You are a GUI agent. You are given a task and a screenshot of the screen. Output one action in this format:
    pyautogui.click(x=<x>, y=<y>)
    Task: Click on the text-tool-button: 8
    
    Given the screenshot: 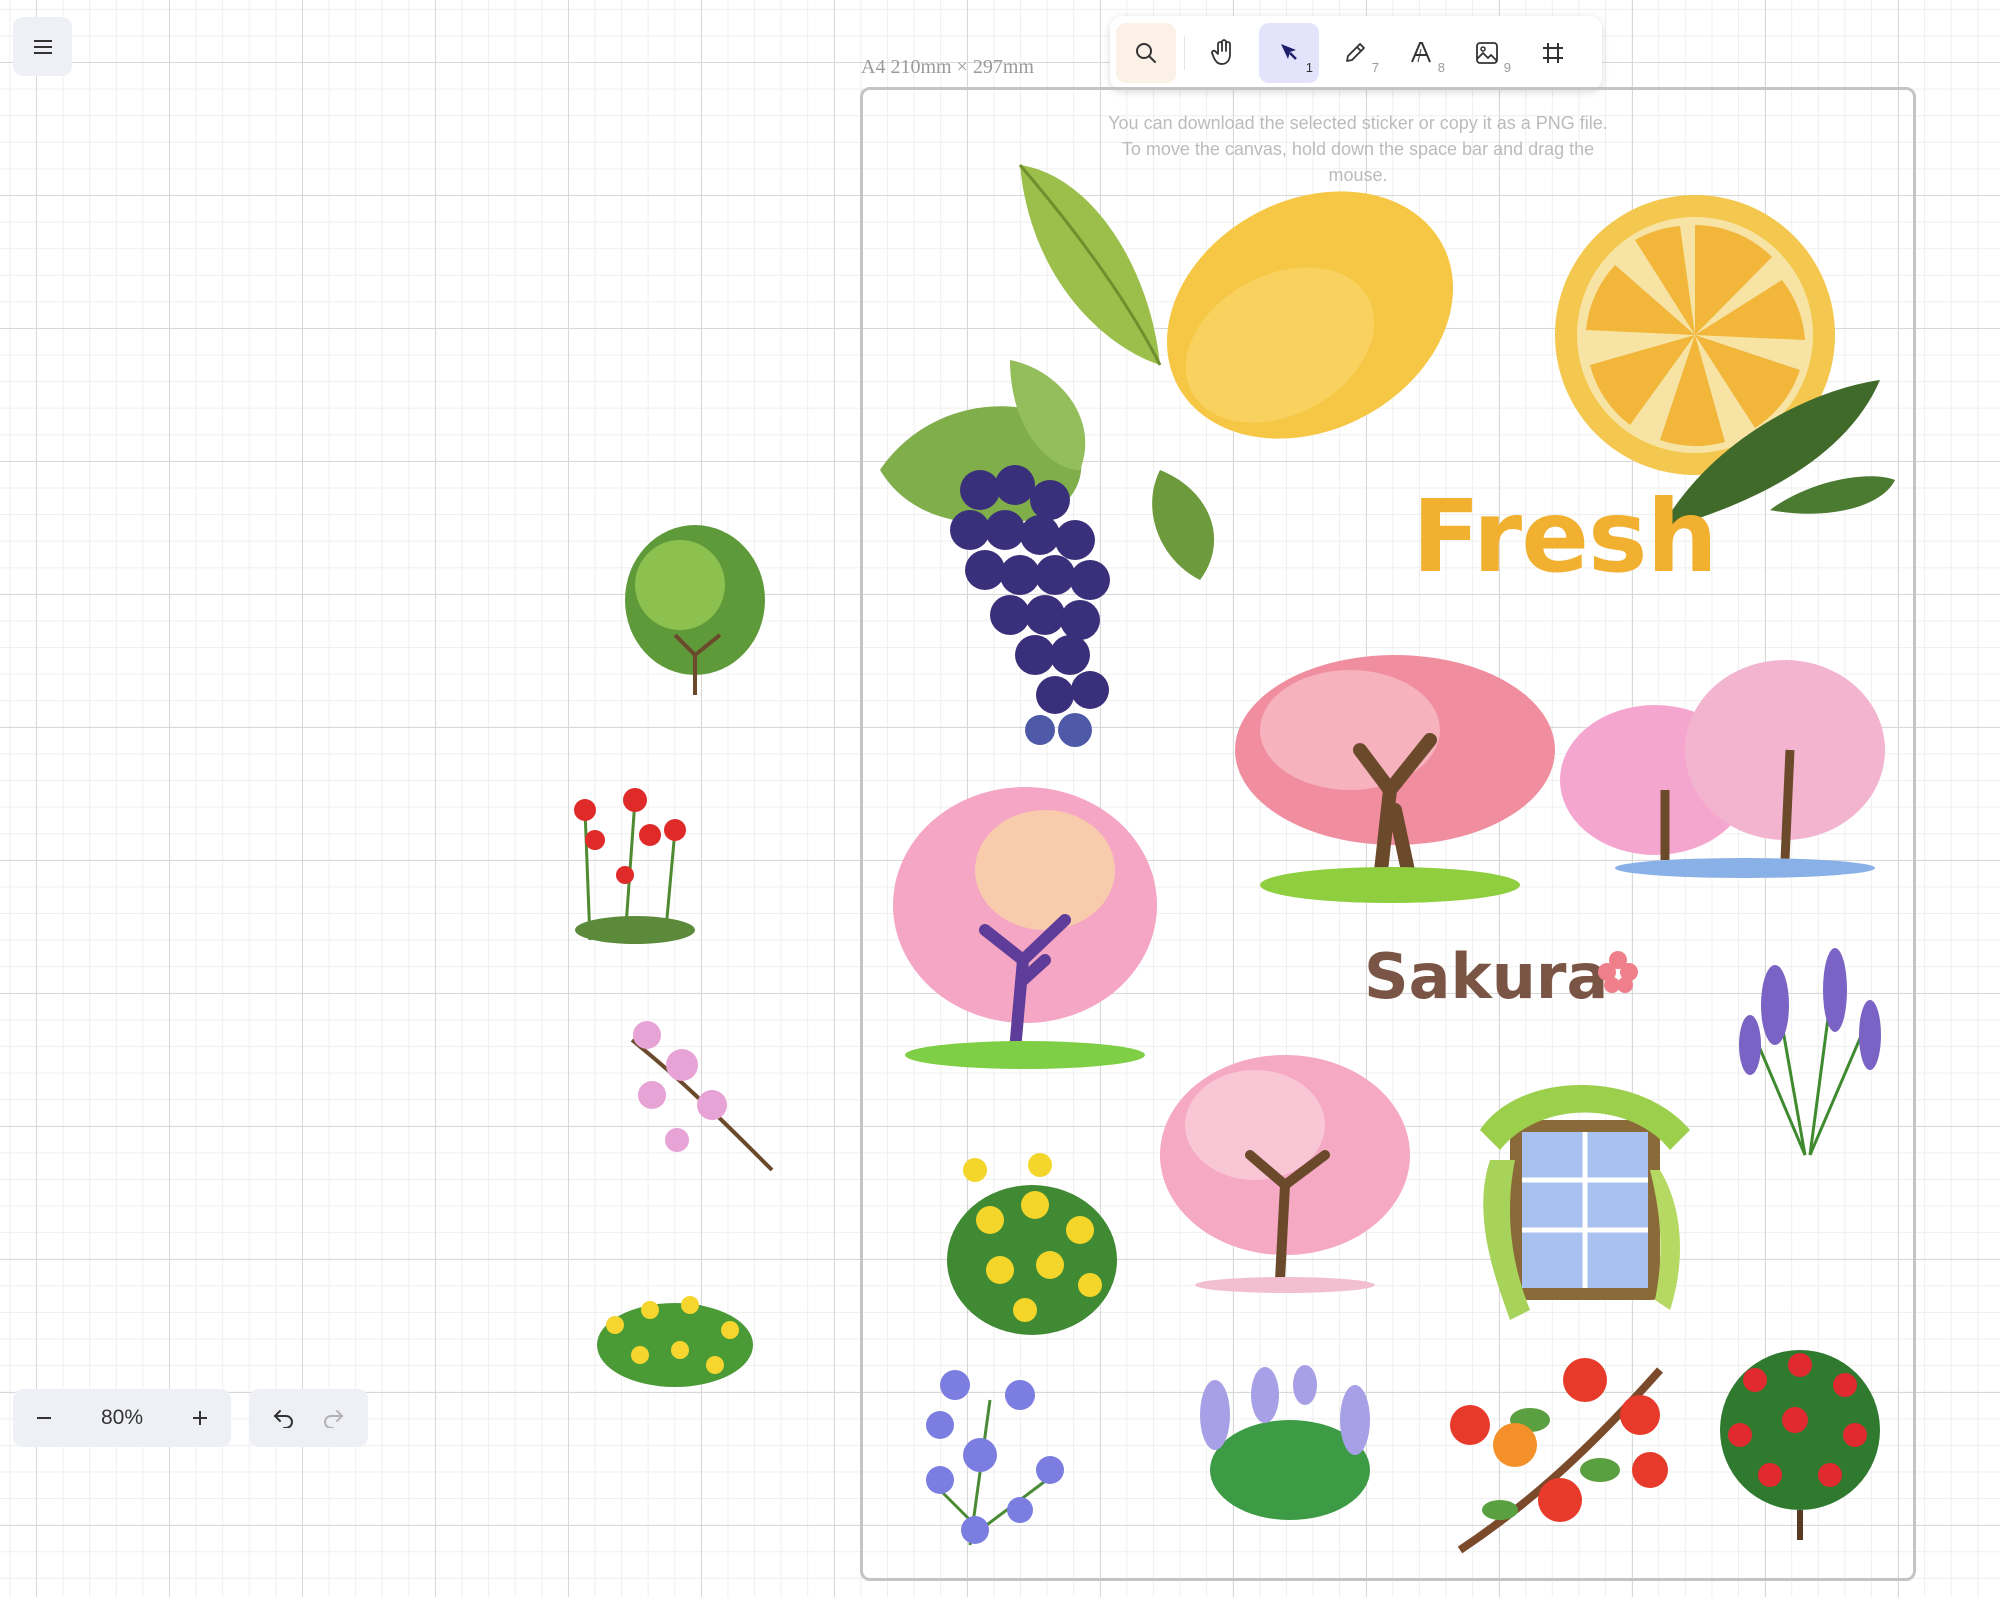 What is the action you would take?
    pyautogui.click(x=1421, y=53)
    